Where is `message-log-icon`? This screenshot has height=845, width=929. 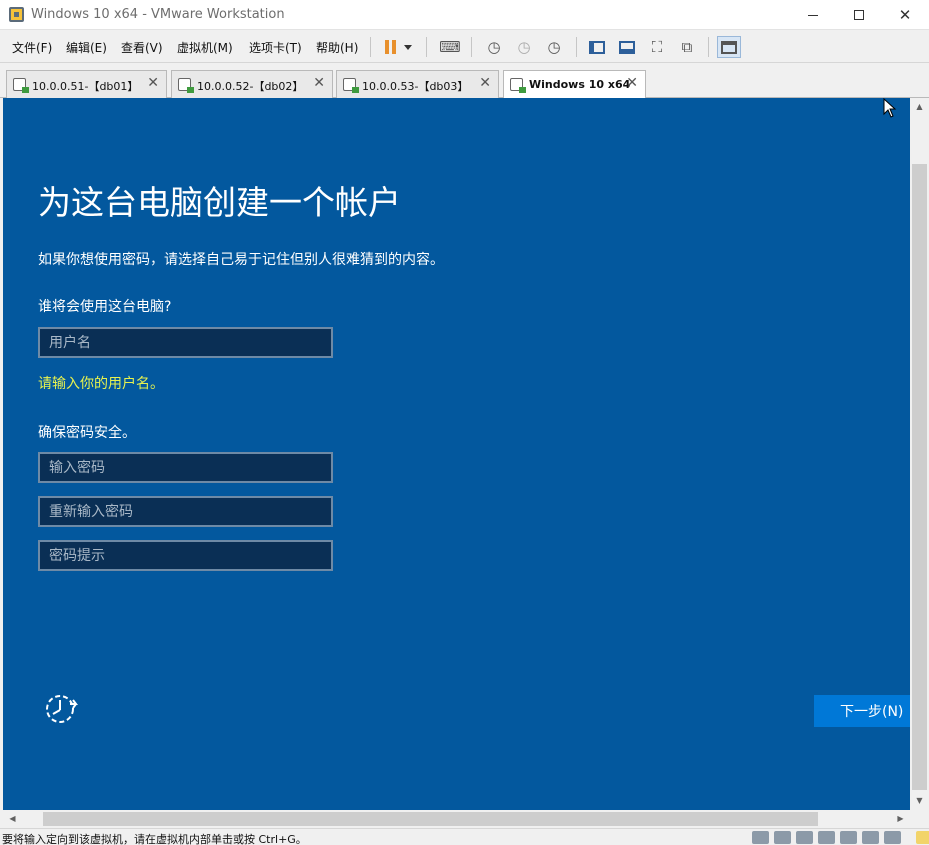
message-log-icon is located at coordinates (922, 837).